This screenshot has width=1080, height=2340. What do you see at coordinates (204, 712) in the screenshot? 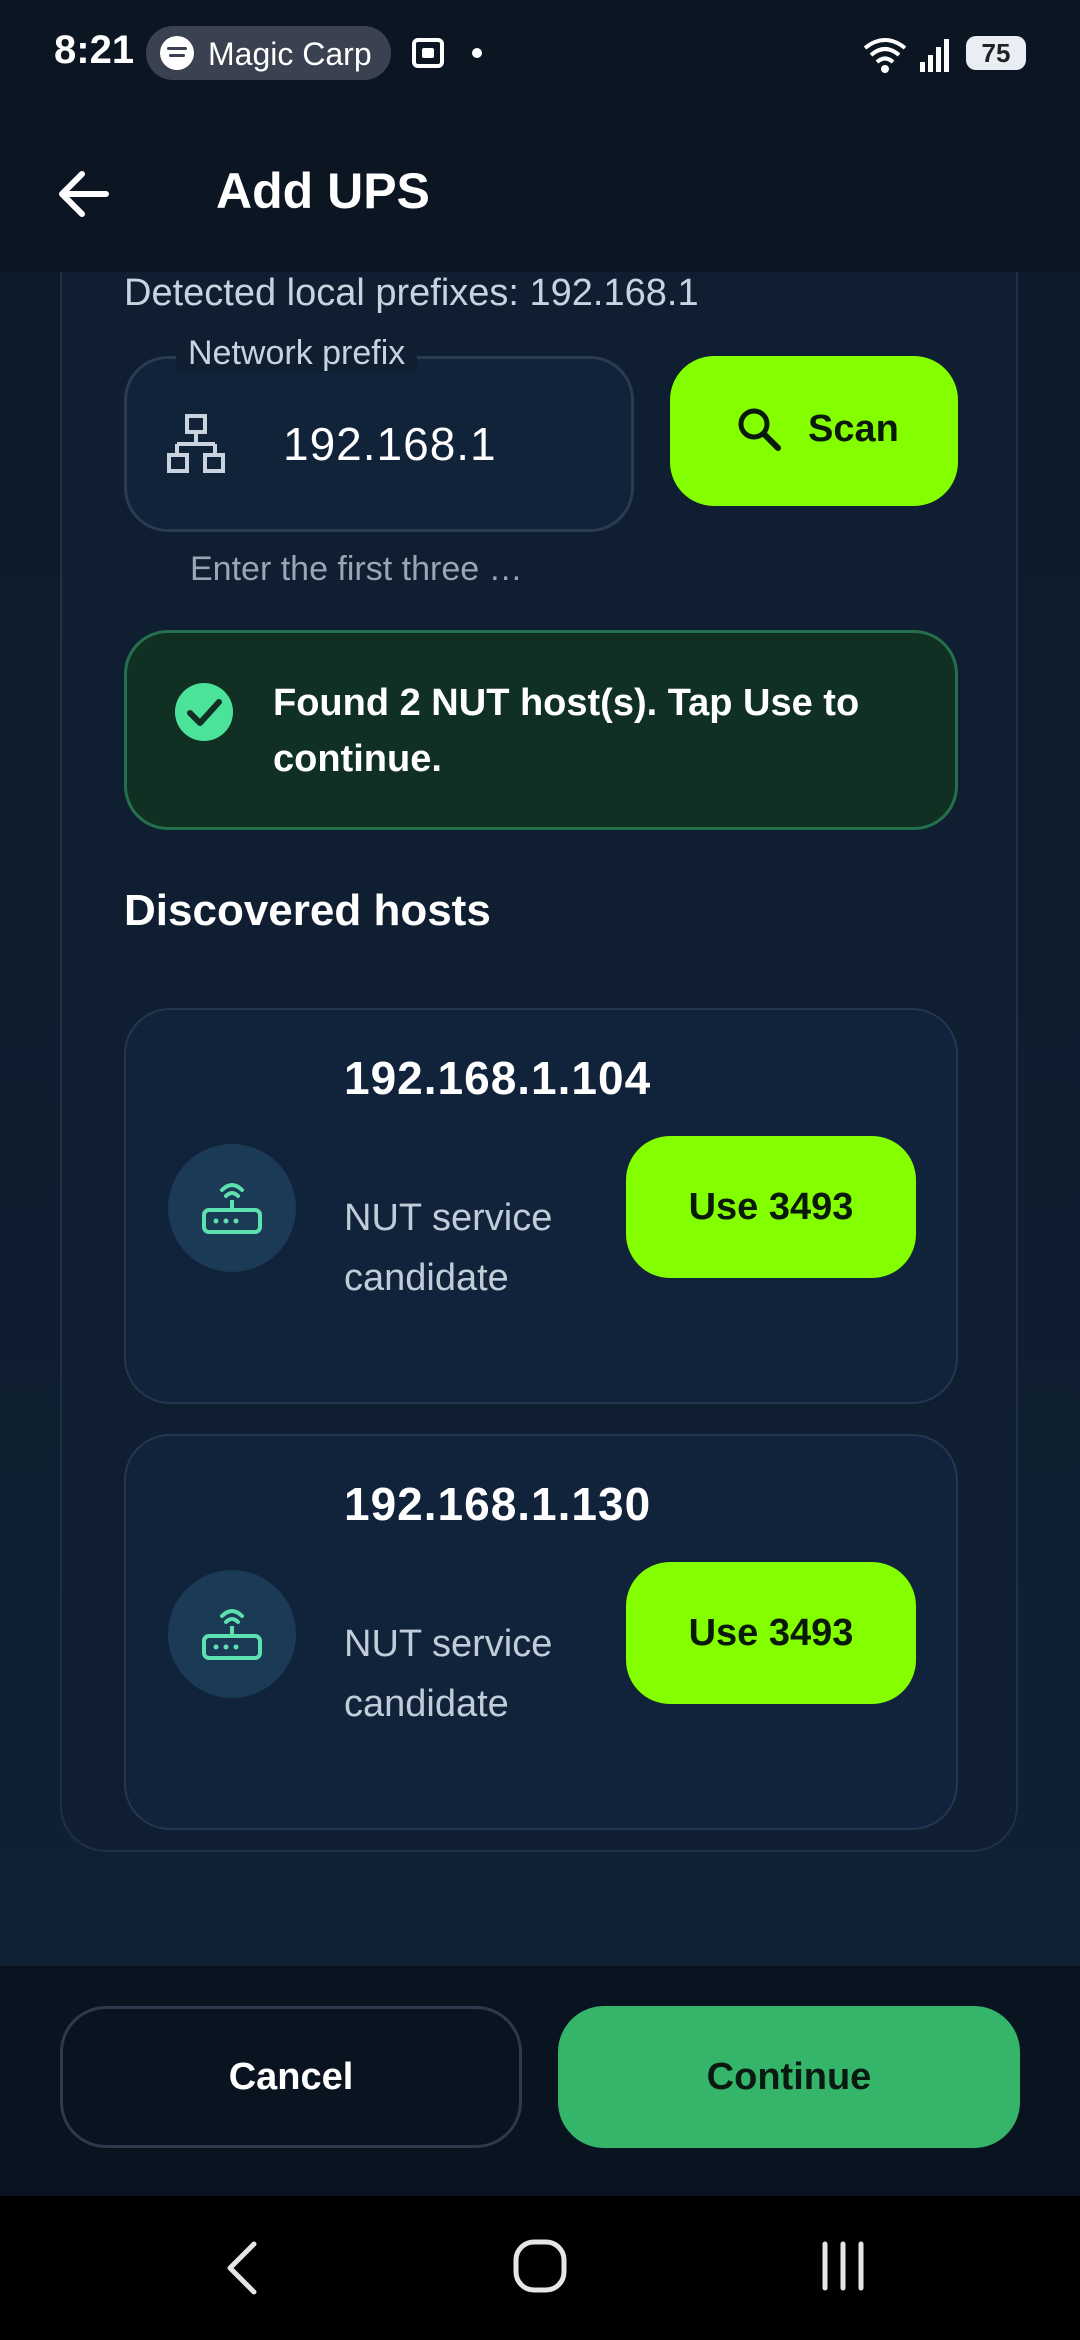
I see `check-circle-icon` at bounding box center [204, 712].